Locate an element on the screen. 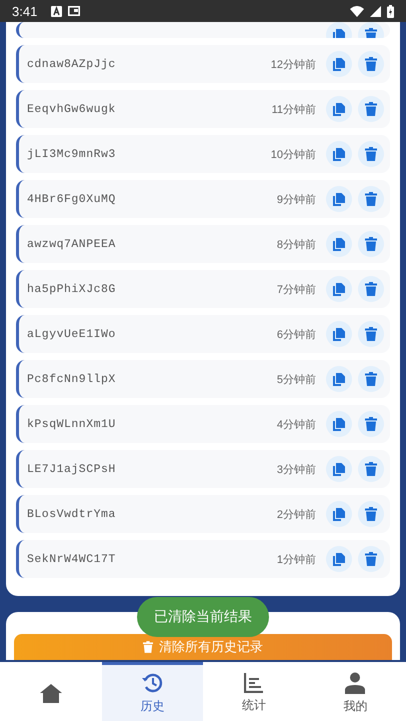 The width and height of the screenshot is (406, 721). timestamp: 12分钟前 is located at coordinates (293, 65).